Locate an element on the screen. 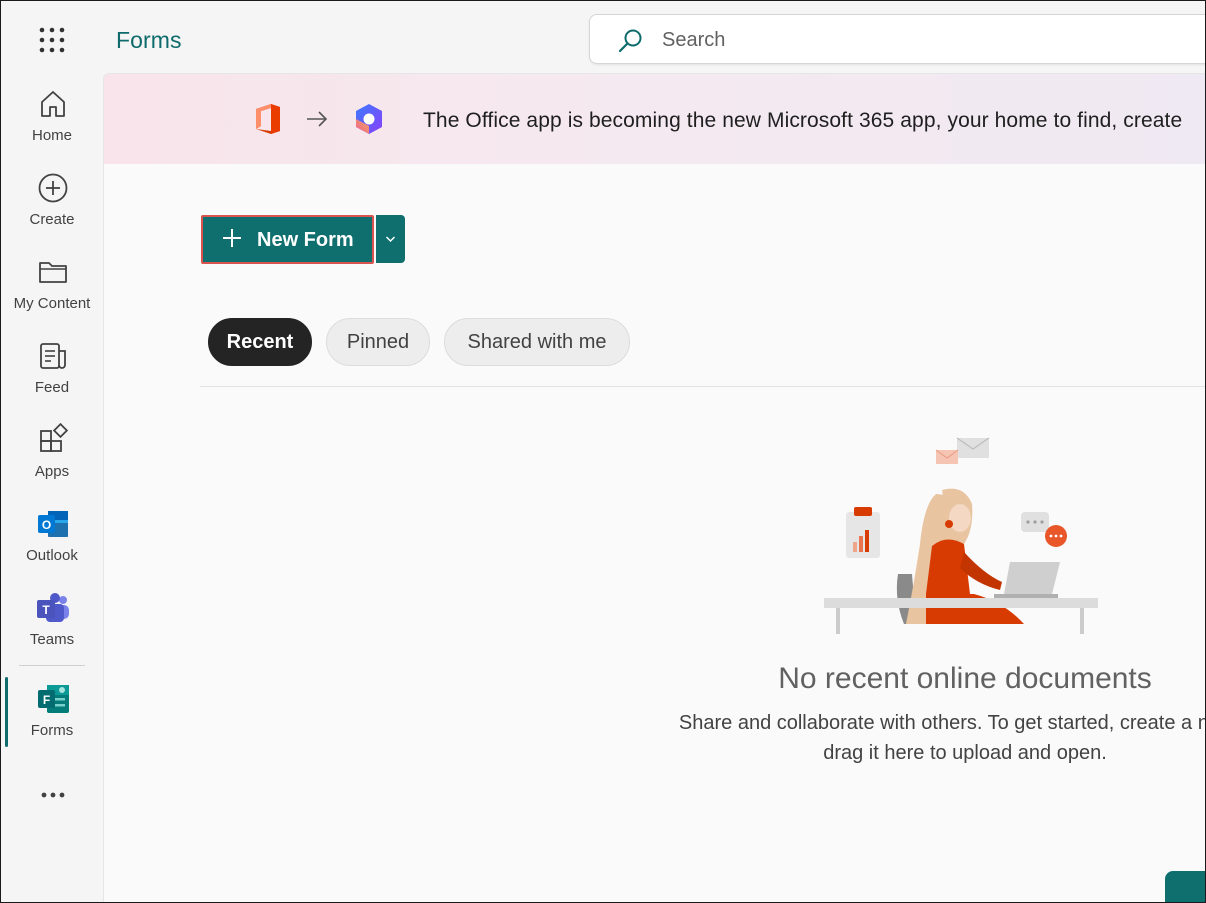  empty-state-title: No recent online documents is located at coordinates (965, 678).